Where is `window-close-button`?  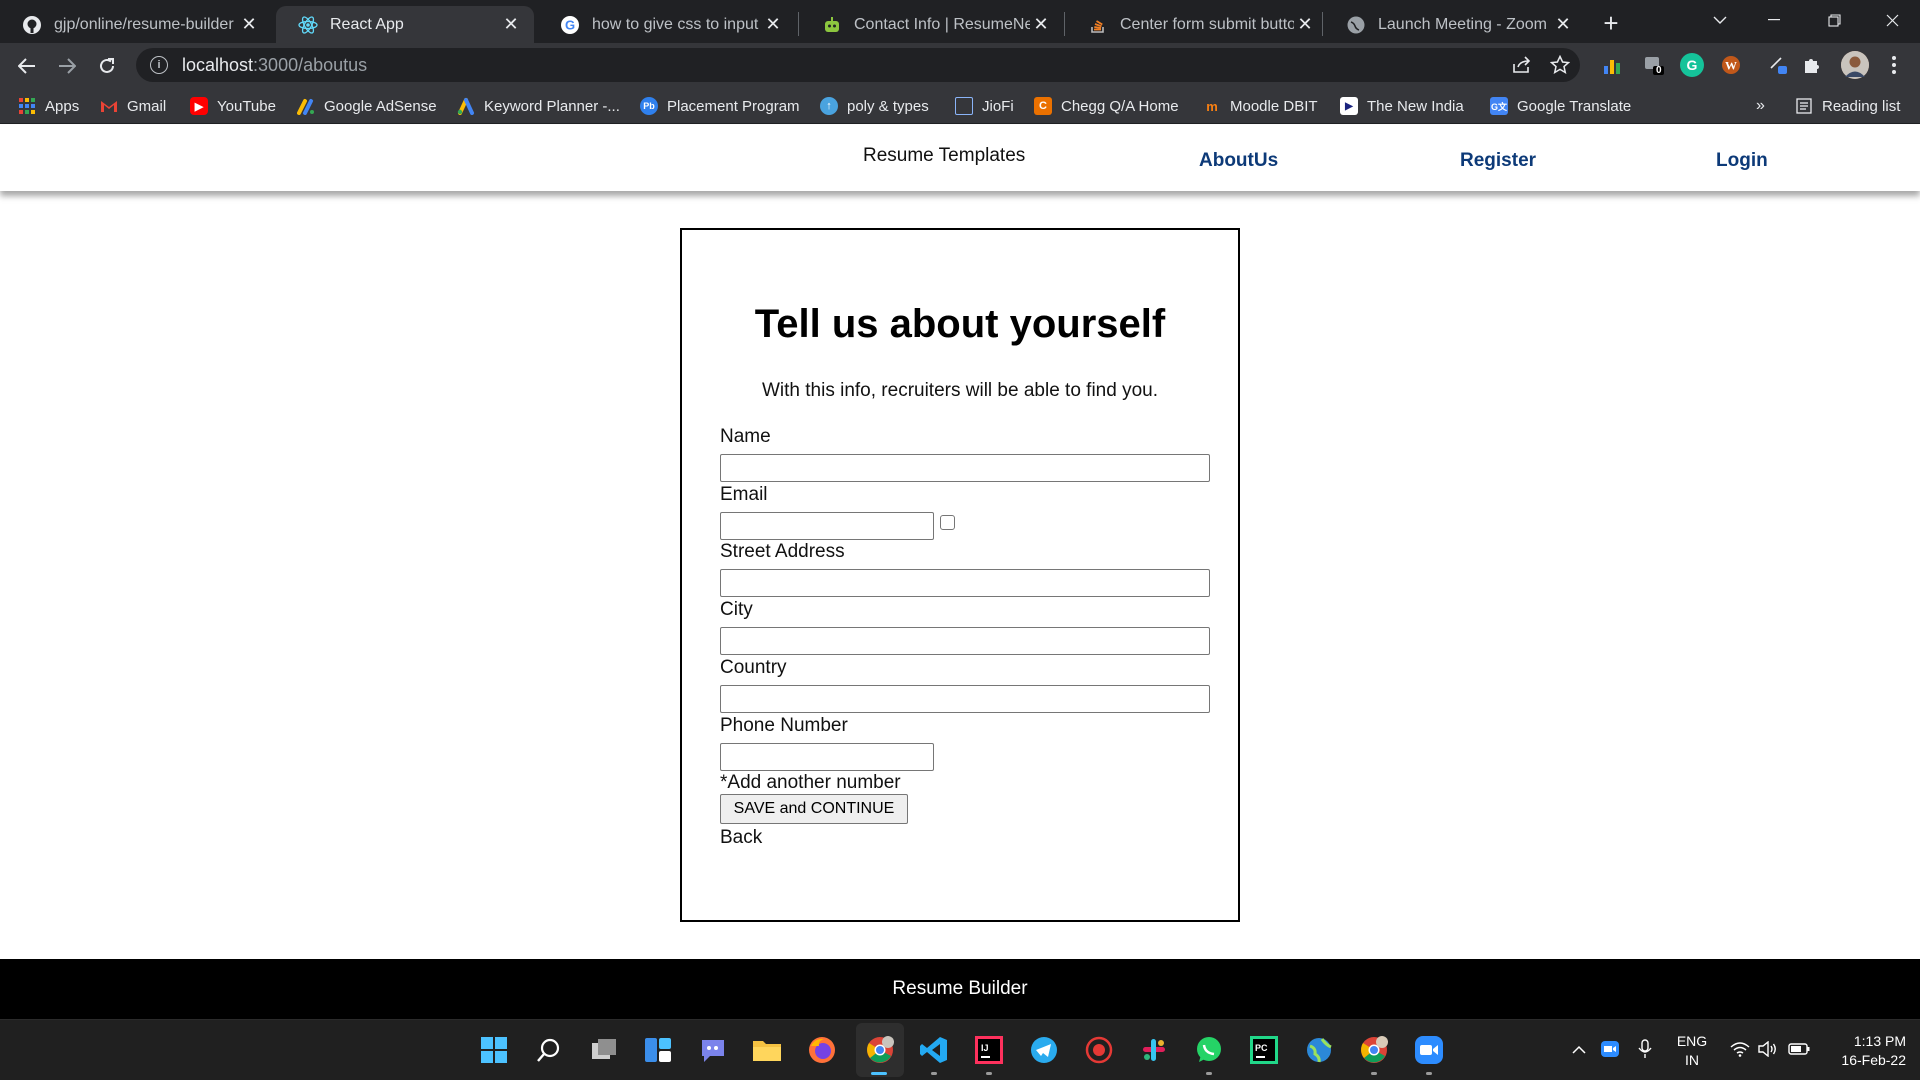
window-close-button is located at coordinates (1892, 20).